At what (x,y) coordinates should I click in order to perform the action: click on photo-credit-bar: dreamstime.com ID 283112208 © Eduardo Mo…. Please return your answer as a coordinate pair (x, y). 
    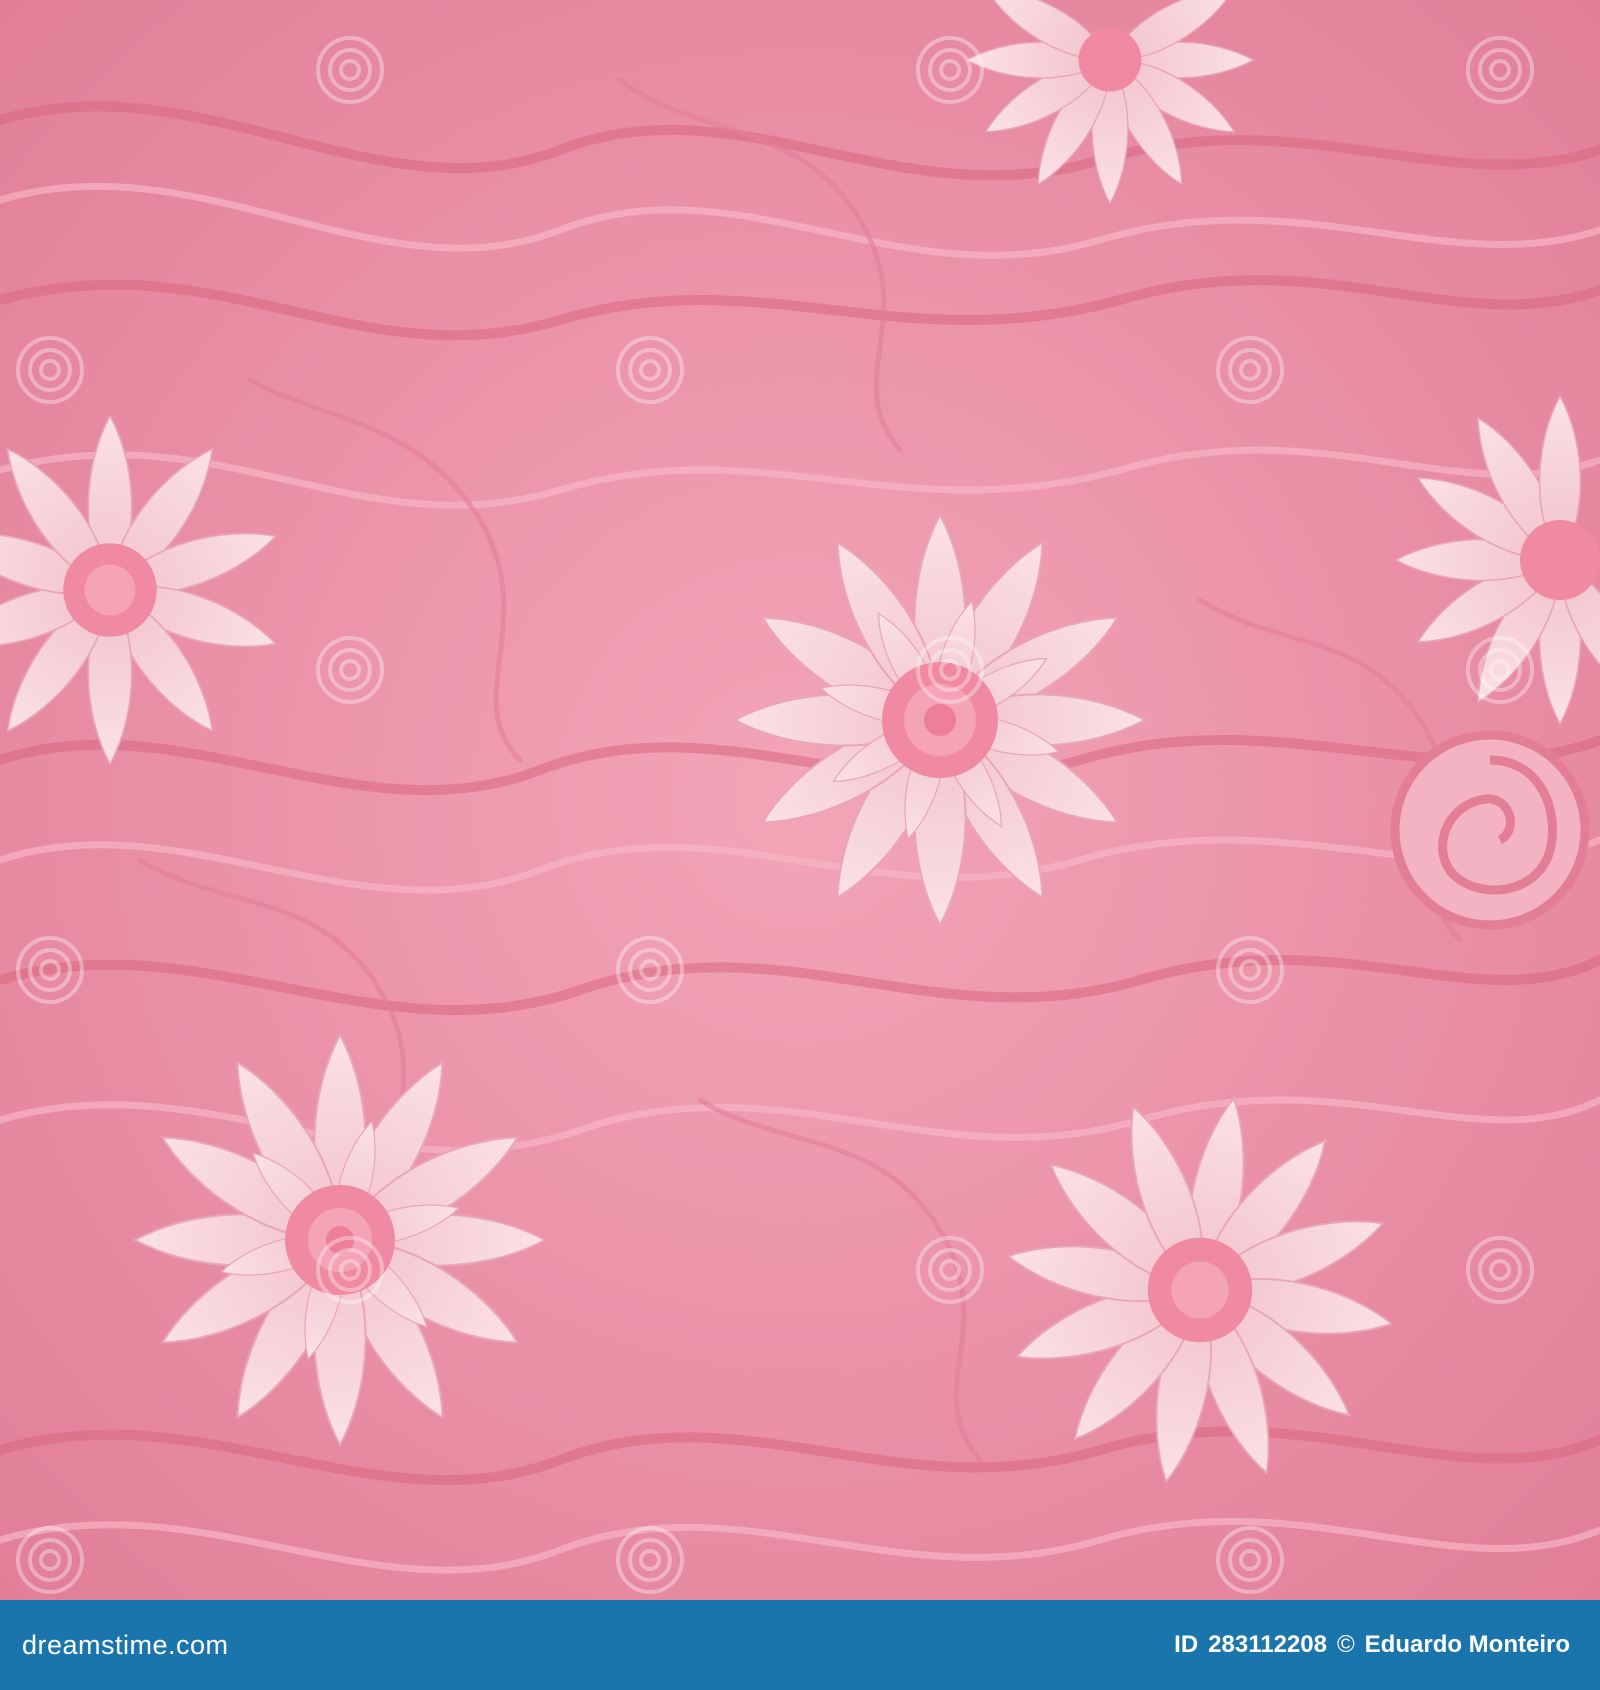
    Looking at the image, I should click on (800, 1645).